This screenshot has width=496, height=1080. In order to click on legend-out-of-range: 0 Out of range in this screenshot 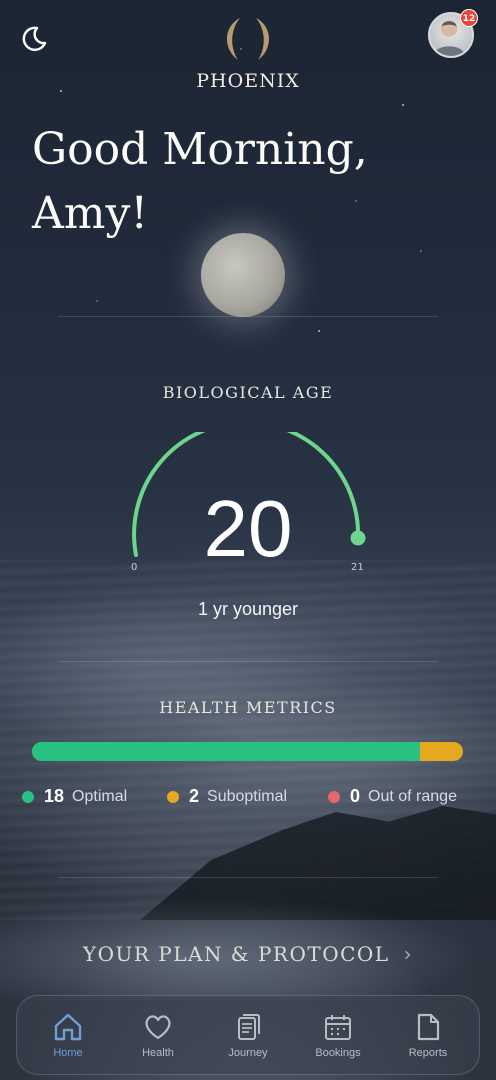, I will do `click(392, 796)`.